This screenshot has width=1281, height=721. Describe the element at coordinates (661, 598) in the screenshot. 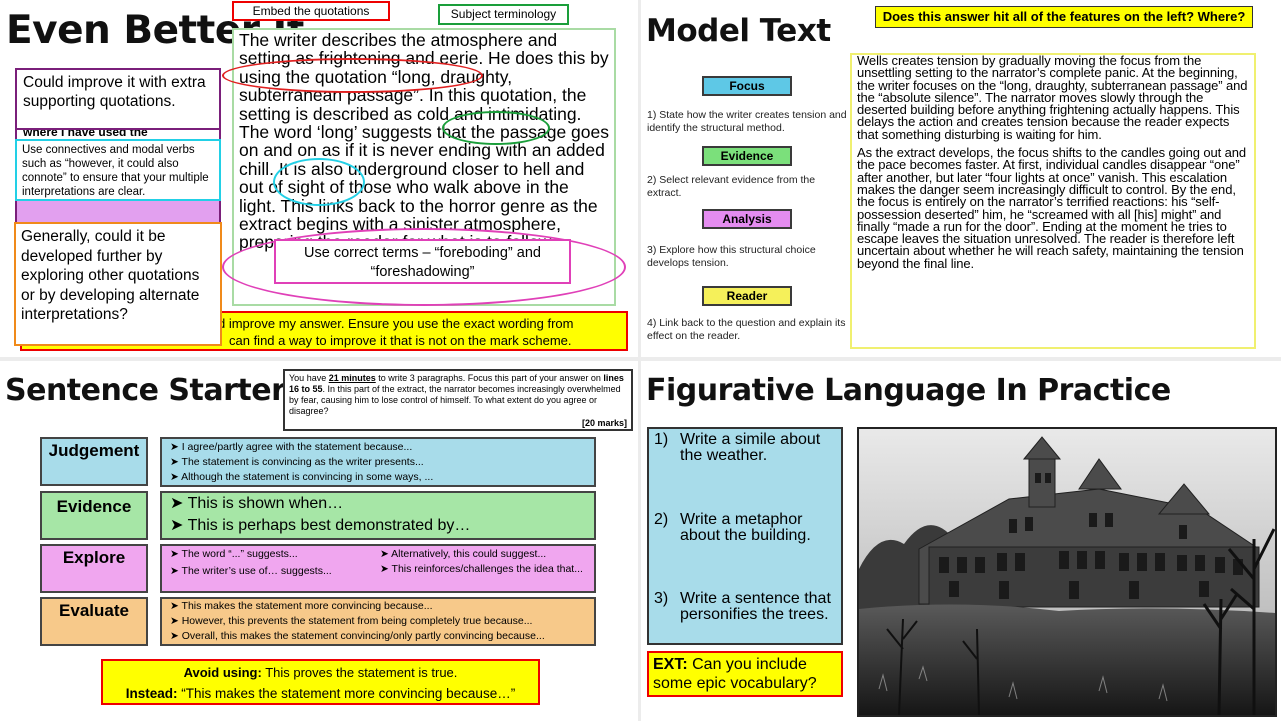

I see `task-number: 3)` at that location.